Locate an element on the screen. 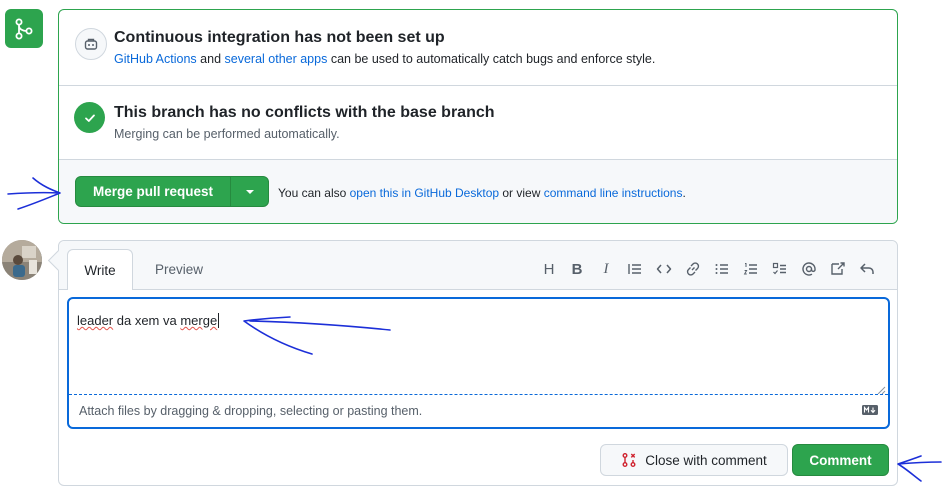  mention-icon is located at coordinates (809, 269).